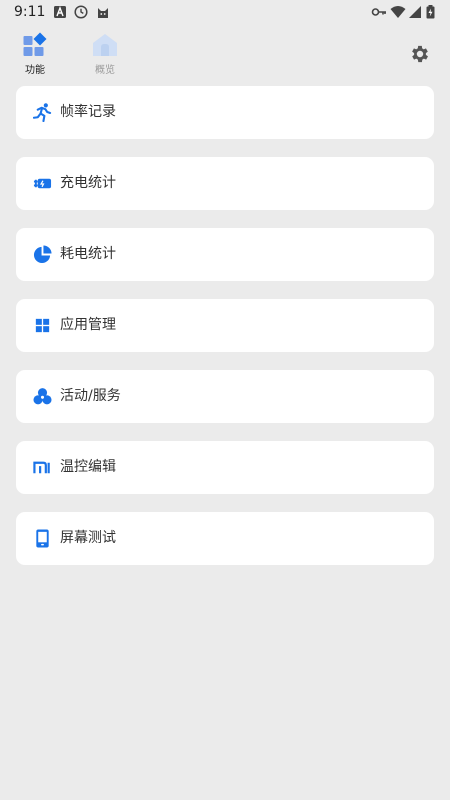 The image size is (450, 800). What do you see at coordinates (378, 12) in the screenshot?
I see `key-icon` at bounding box center [378, 12].